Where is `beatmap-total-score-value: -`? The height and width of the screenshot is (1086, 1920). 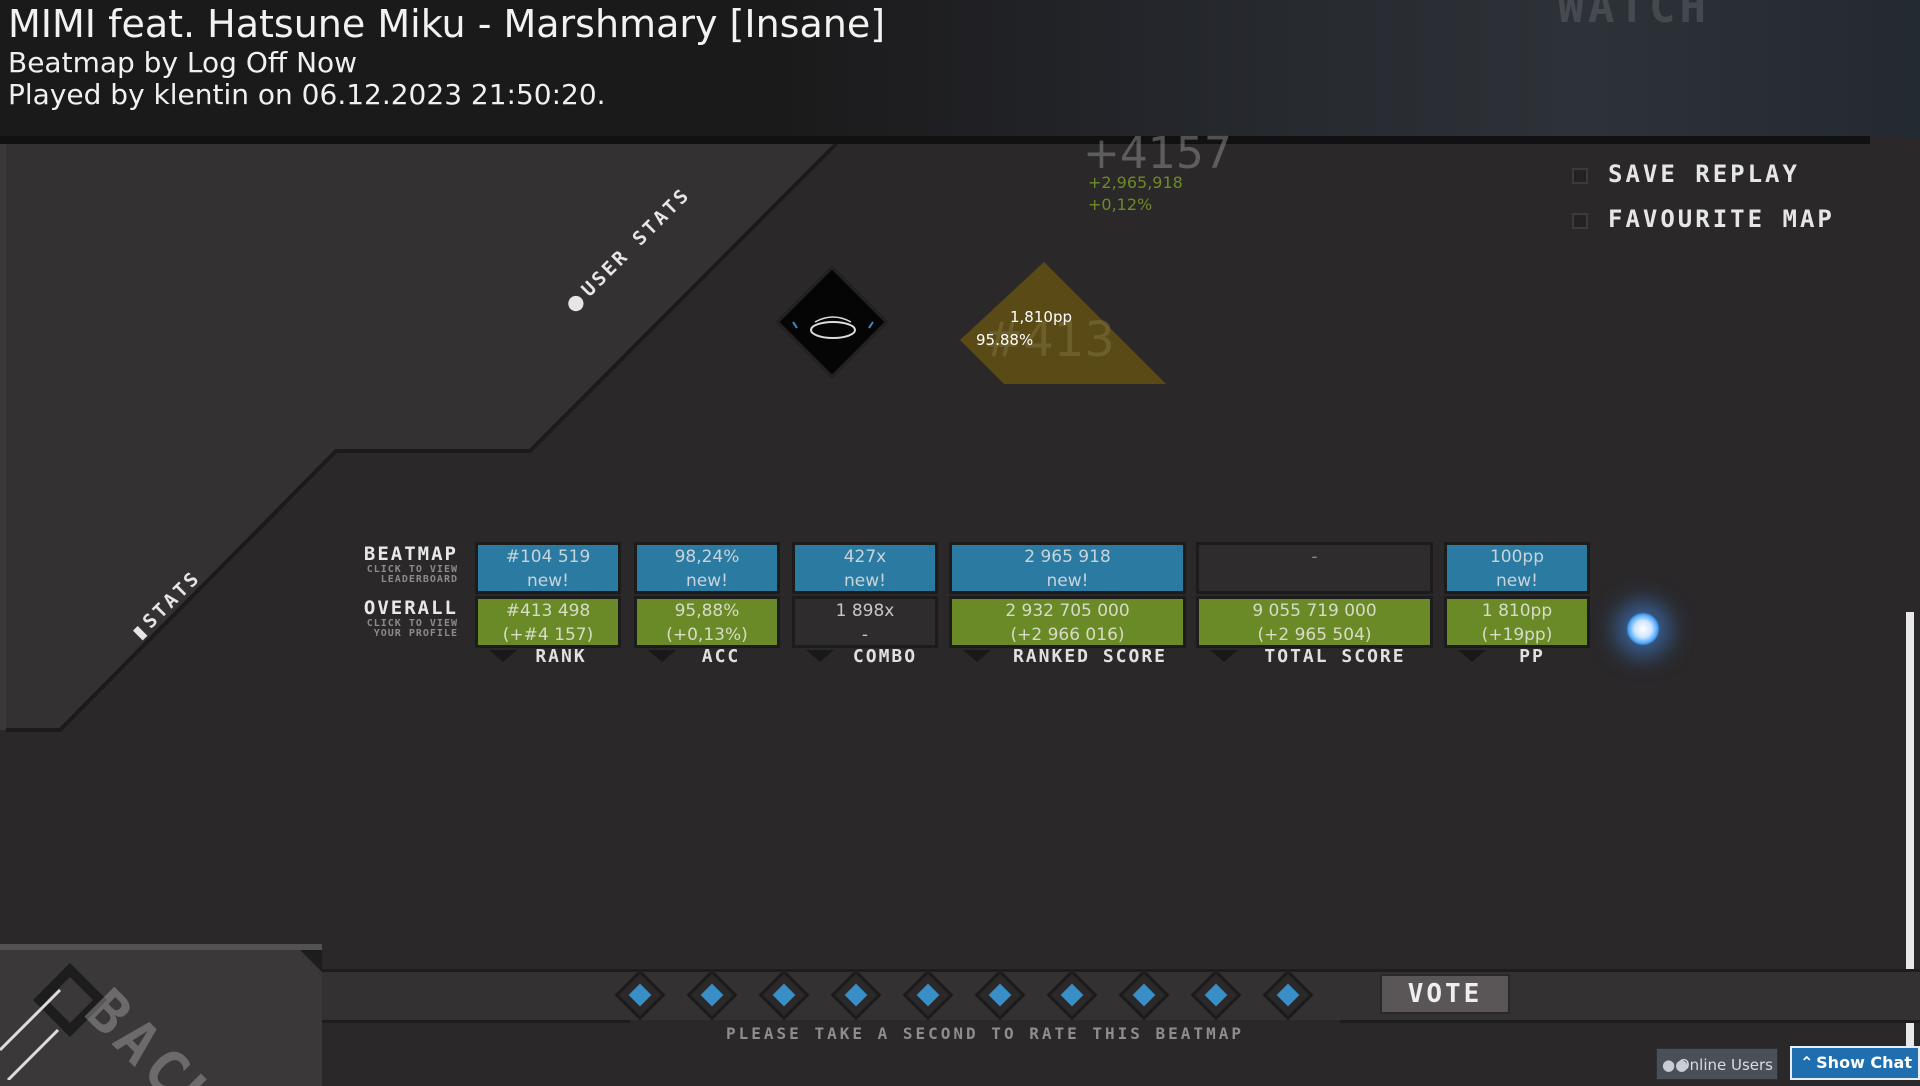 beatmap-total-score-value: - is located at coordinates (1314, 557).